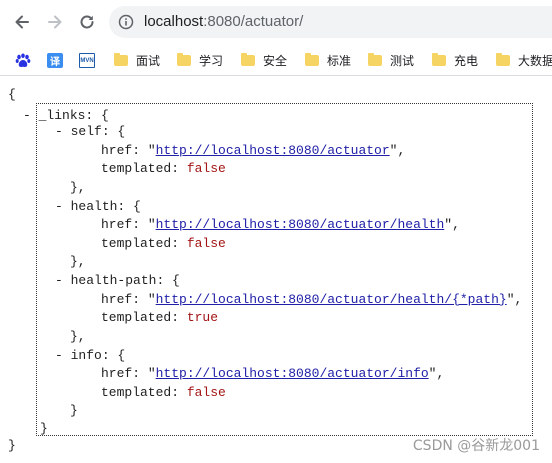 The image size is (552, 463). What do you see at coordinates (44, 428) in the screenshot?
I see `json-links-close: }` at bounding box center [44, 428].